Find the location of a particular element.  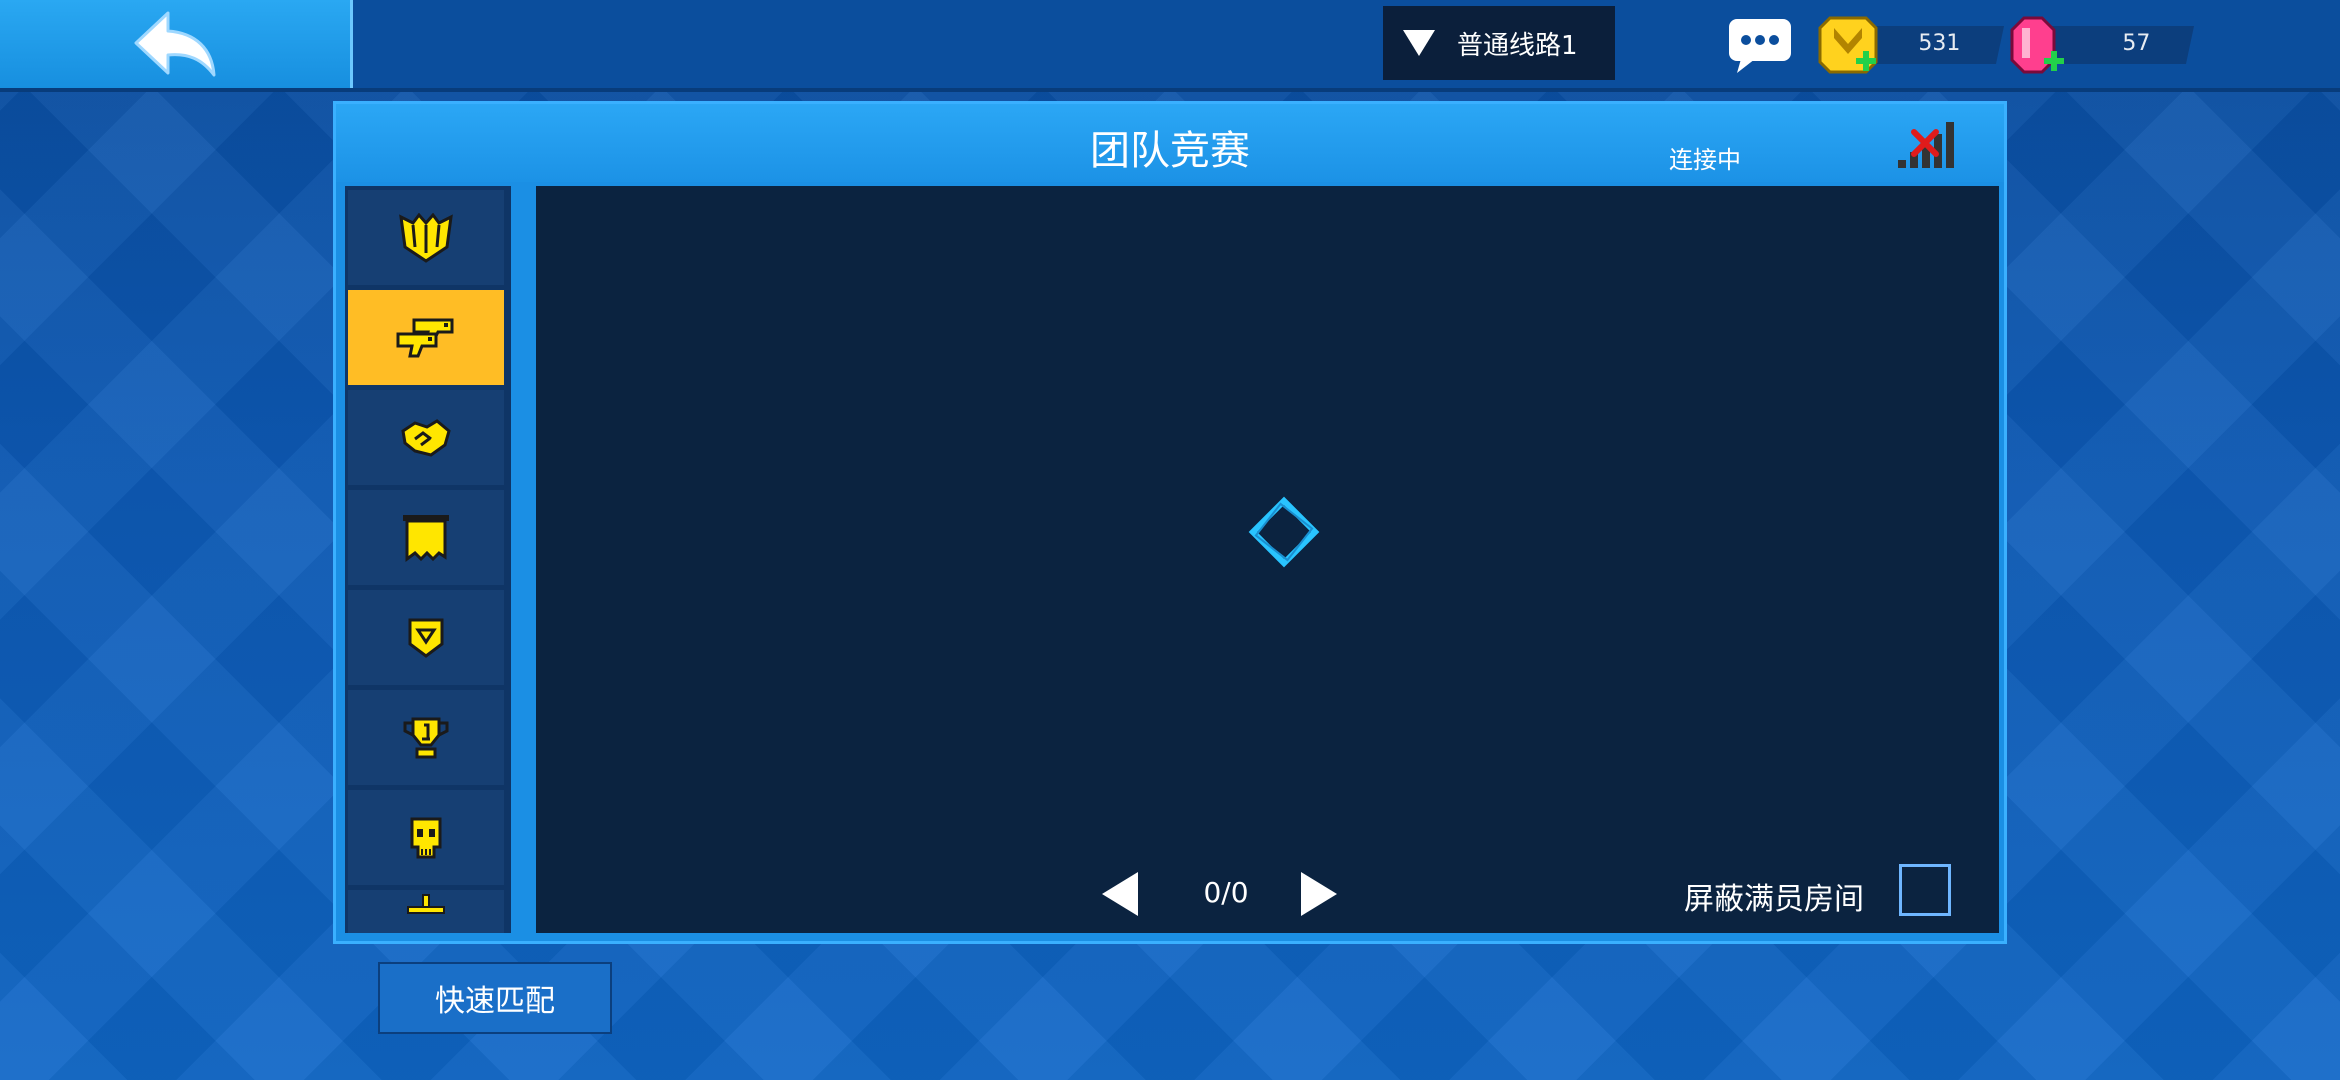

no-signal-icon is located at coordinates (1926, 145).